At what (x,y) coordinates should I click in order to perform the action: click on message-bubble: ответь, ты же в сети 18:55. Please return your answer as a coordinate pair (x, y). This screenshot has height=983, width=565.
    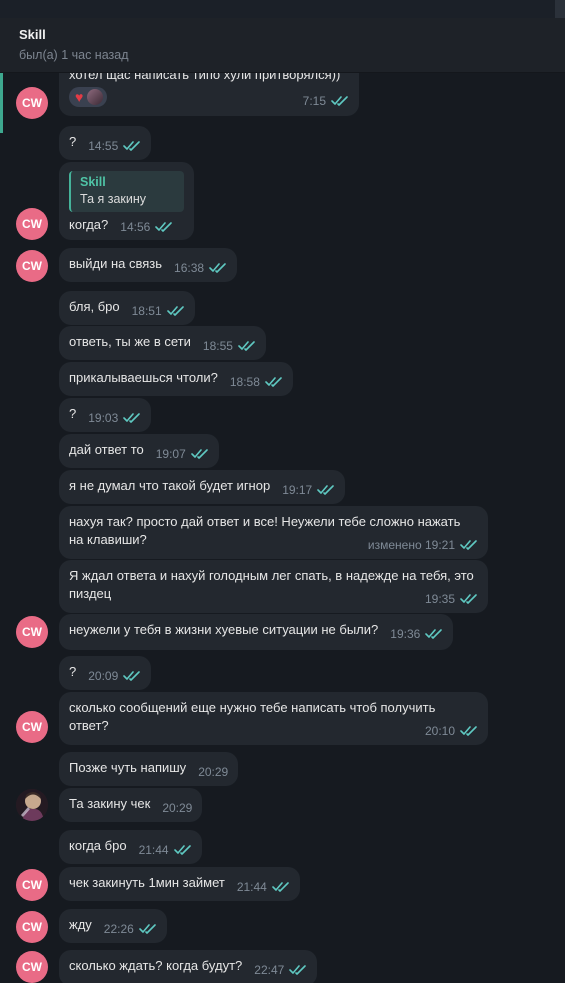
    Looking at the image, I should click on (162, 343).